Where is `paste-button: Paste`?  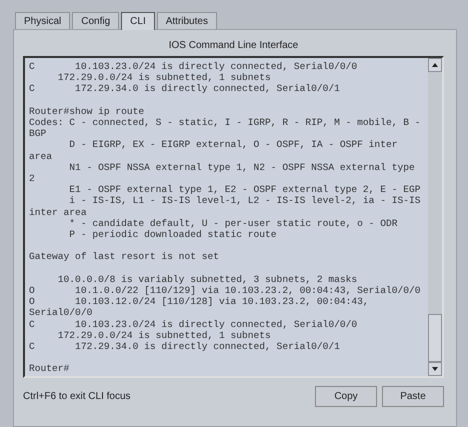
paste-button: Paste is located at coordinates (413, 396).